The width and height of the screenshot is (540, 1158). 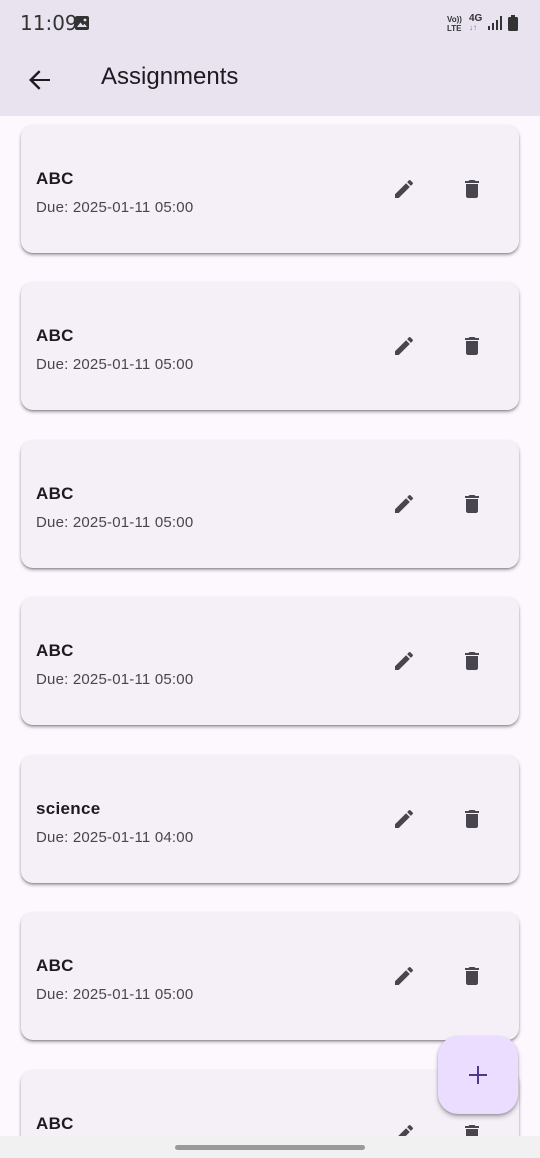 I want to click on add-icon, so click(x=478, y=1075).